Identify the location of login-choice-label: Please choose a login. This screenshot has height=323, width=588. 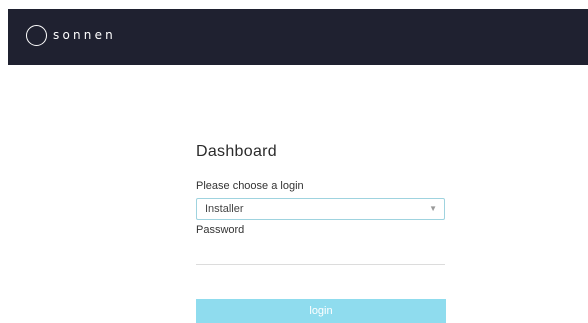
(250, 186).